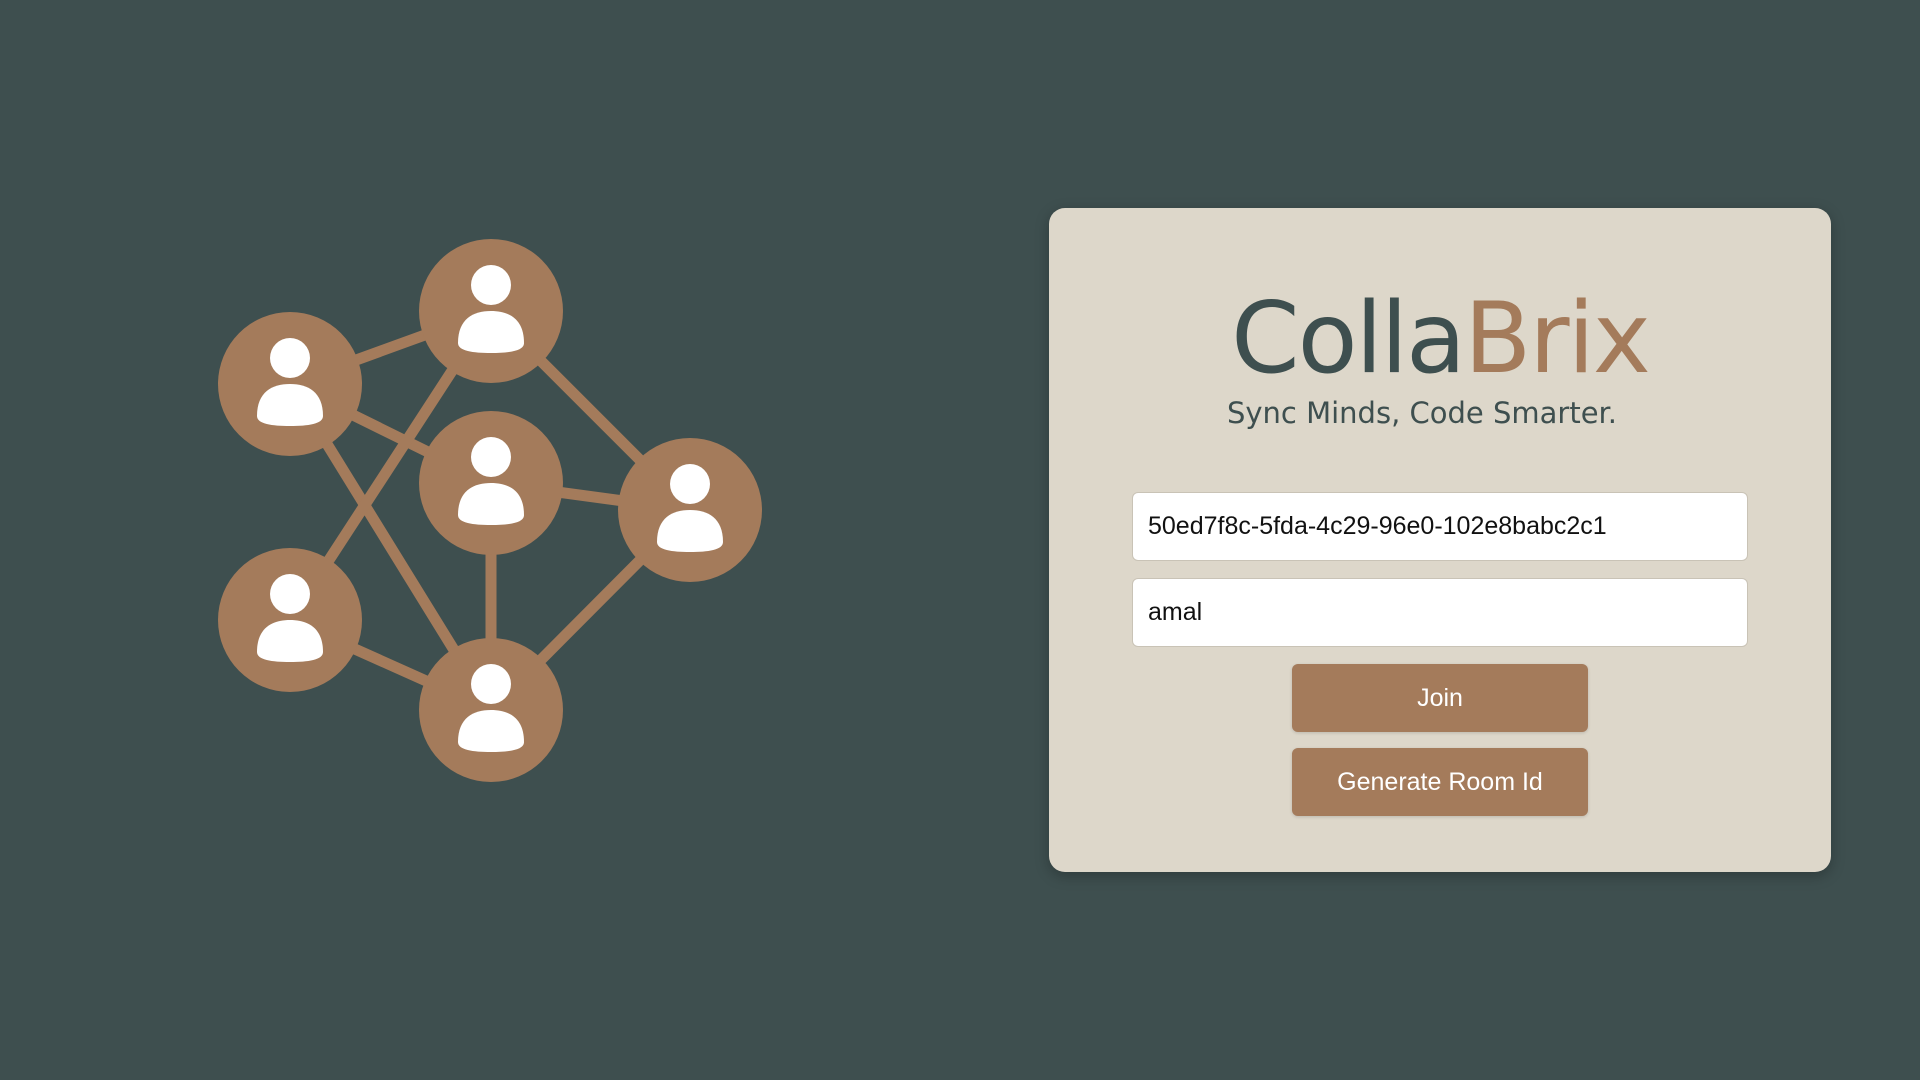  Describe the element at coordinates (1557, 339) in the screenshot. I see `brand-name-part-2: Brix` at that location.